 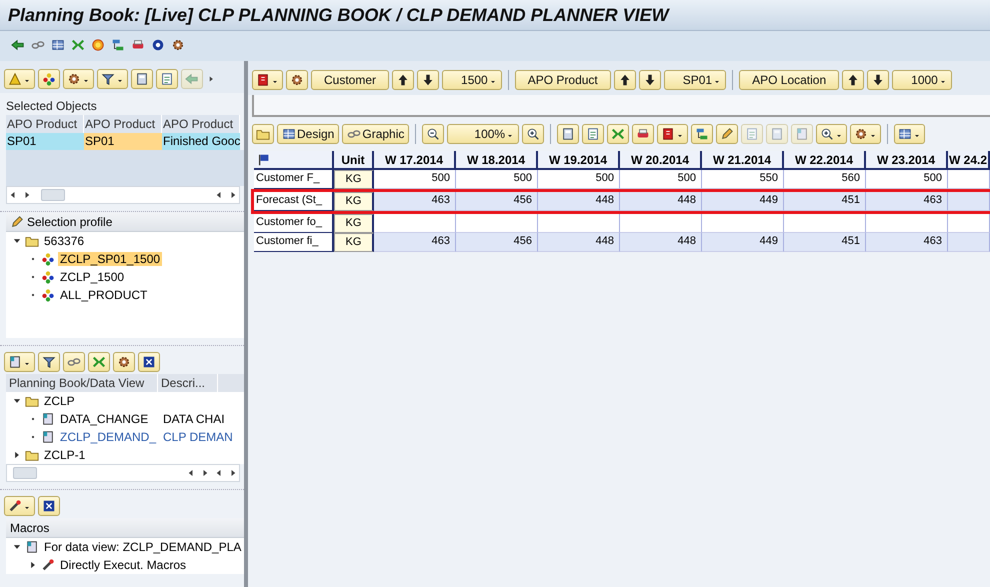 What do you see at coordinates (910, 134) in the screenshot?
I see `table-button` at bounding box center [910, 134].